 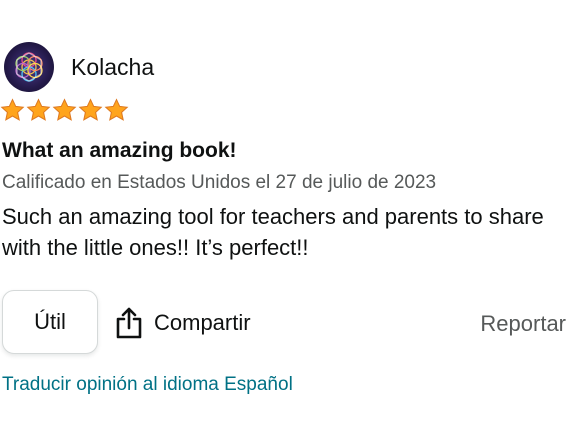 What do you see at coordinates (523, 324) in the screenshot?
I see `report-link: Reportar` at bounding box center [523, 324].